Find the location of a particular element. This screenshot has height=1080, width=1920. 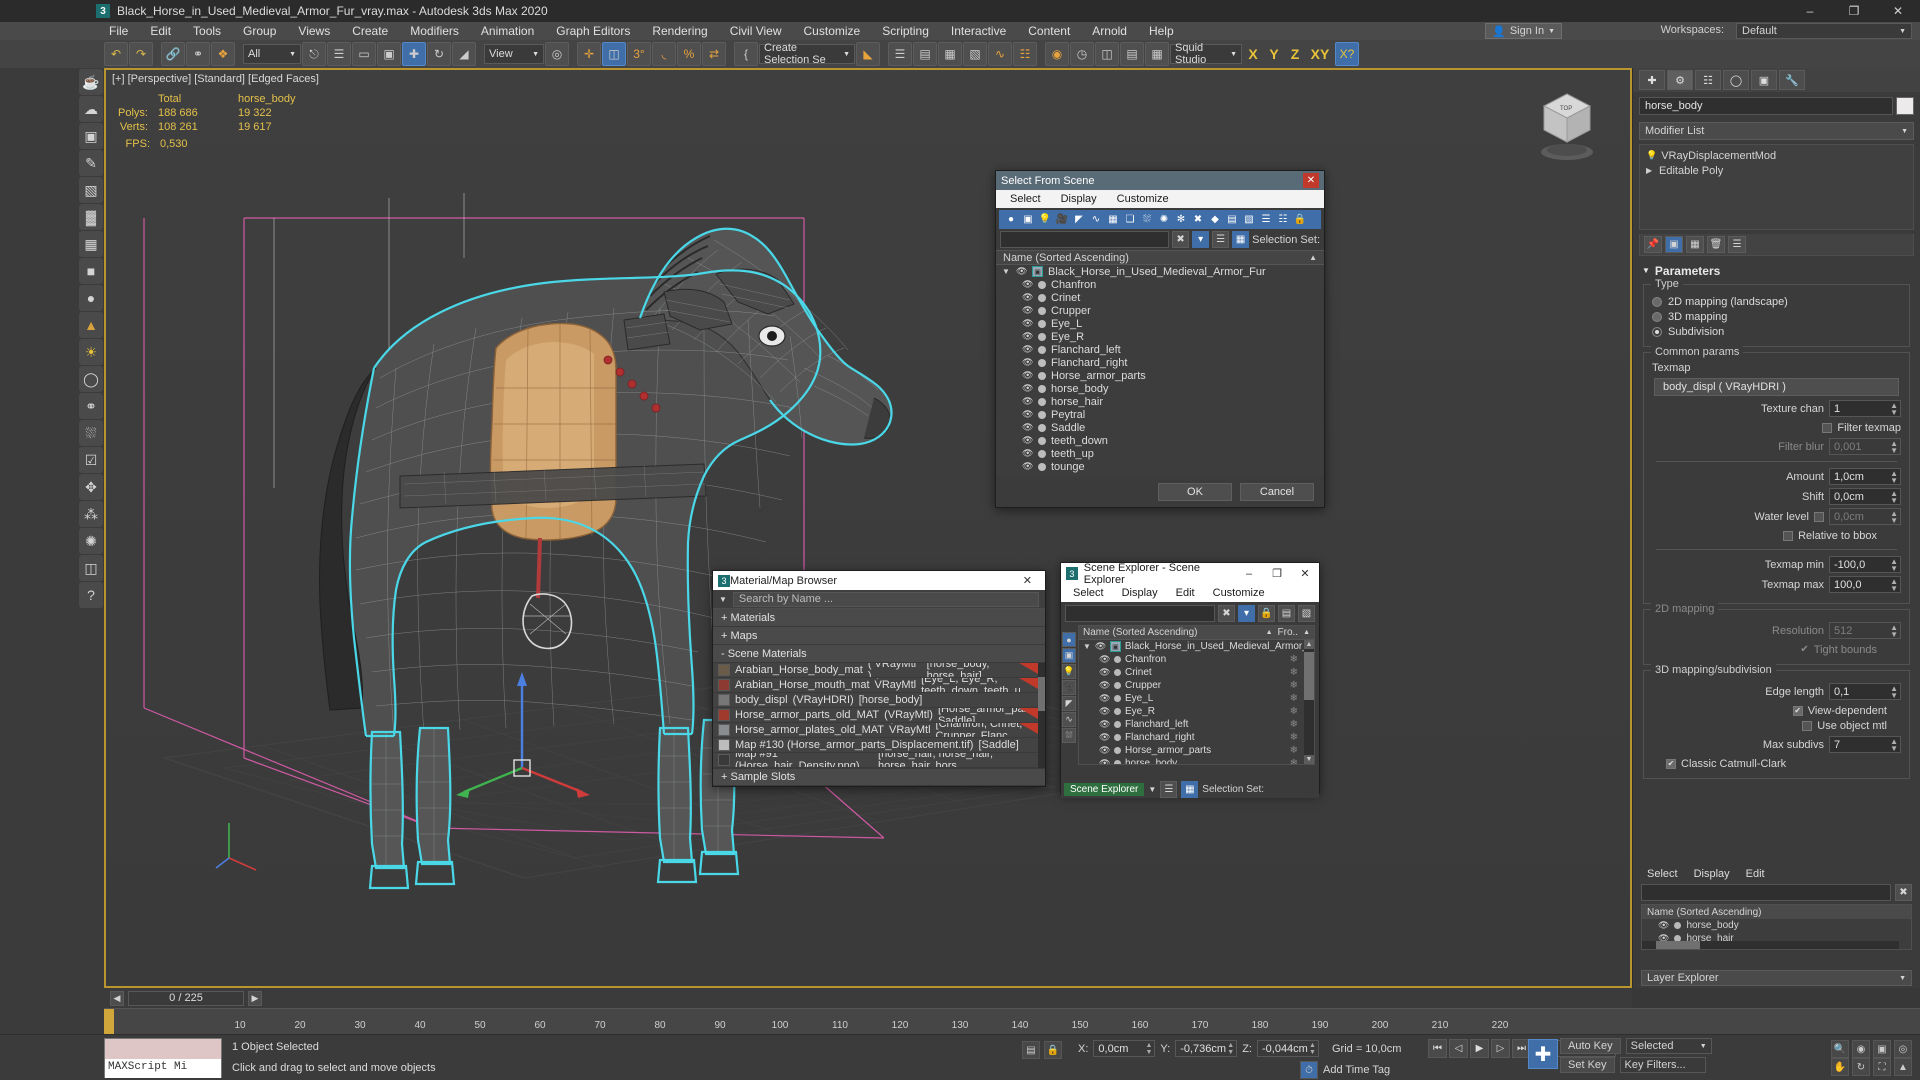

coord-x-field: 0,0cm ▲ ▼ is located at coordinates (1124, 1048).